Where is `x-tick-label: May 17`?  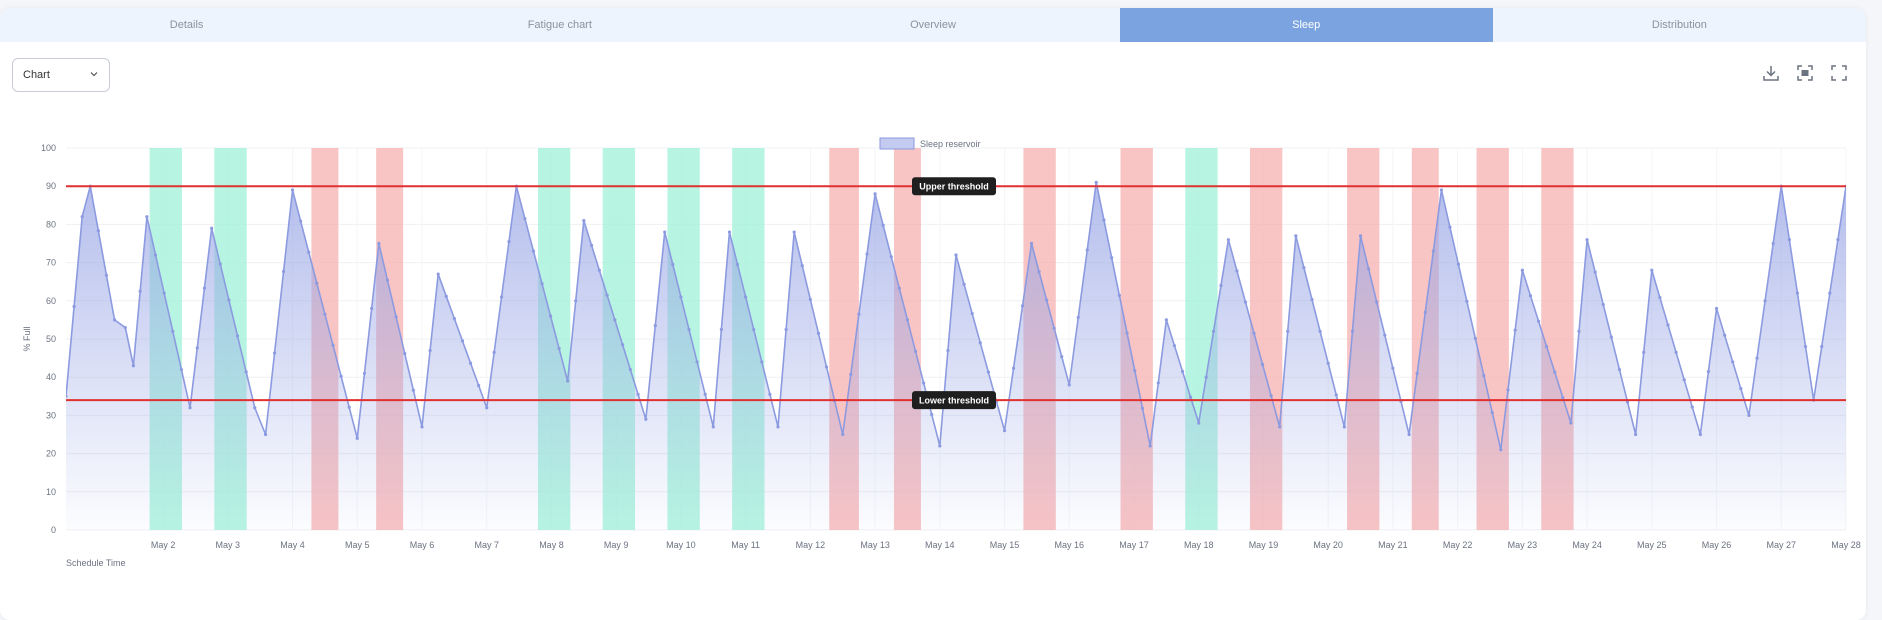 x-tick-label: May 17 is located at coordinates (1134, 545).